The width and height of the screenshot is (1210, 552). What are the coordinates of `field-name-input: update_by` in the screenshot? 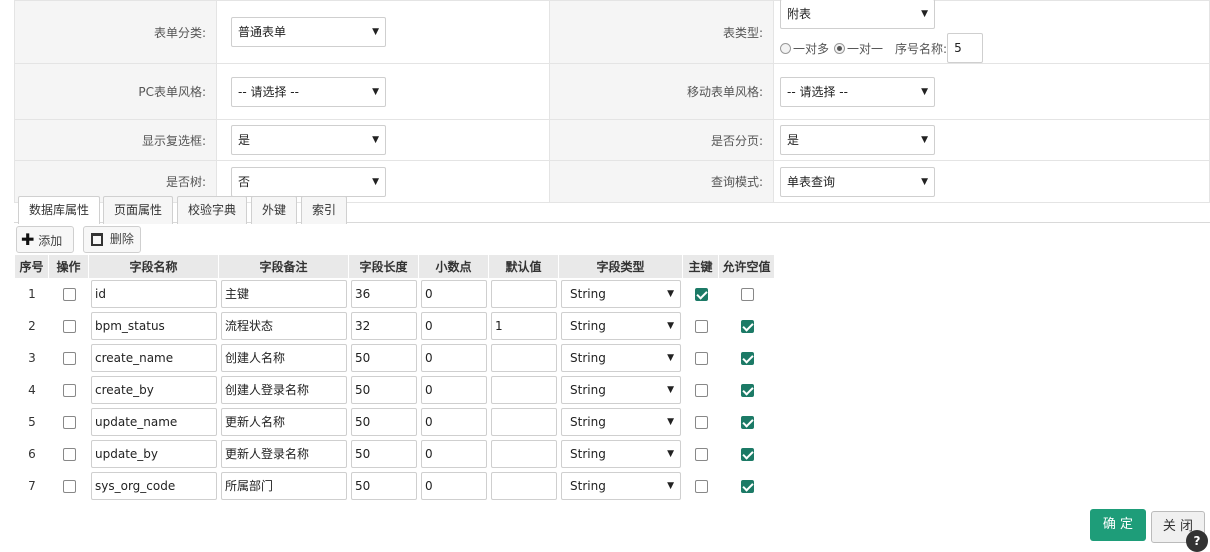 It's located at (154, 454).